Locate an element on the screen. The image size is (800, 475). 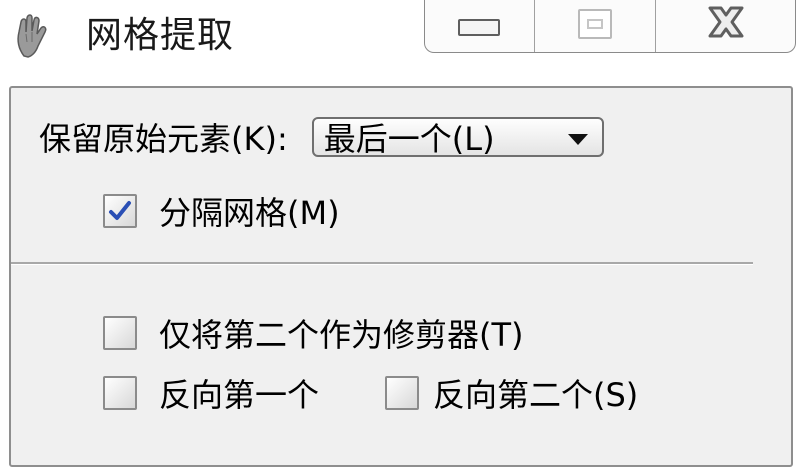
reverse-second-checkbox is located at coordinates (402, 393).